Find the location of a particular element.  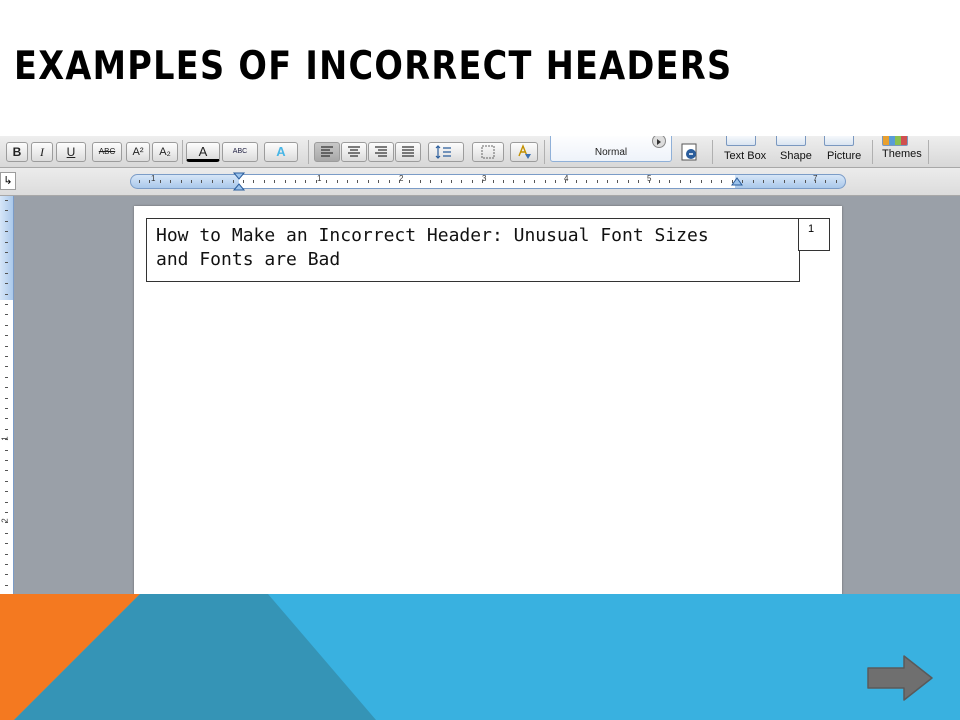

align-left-icon is located at coordinates (327, 151).